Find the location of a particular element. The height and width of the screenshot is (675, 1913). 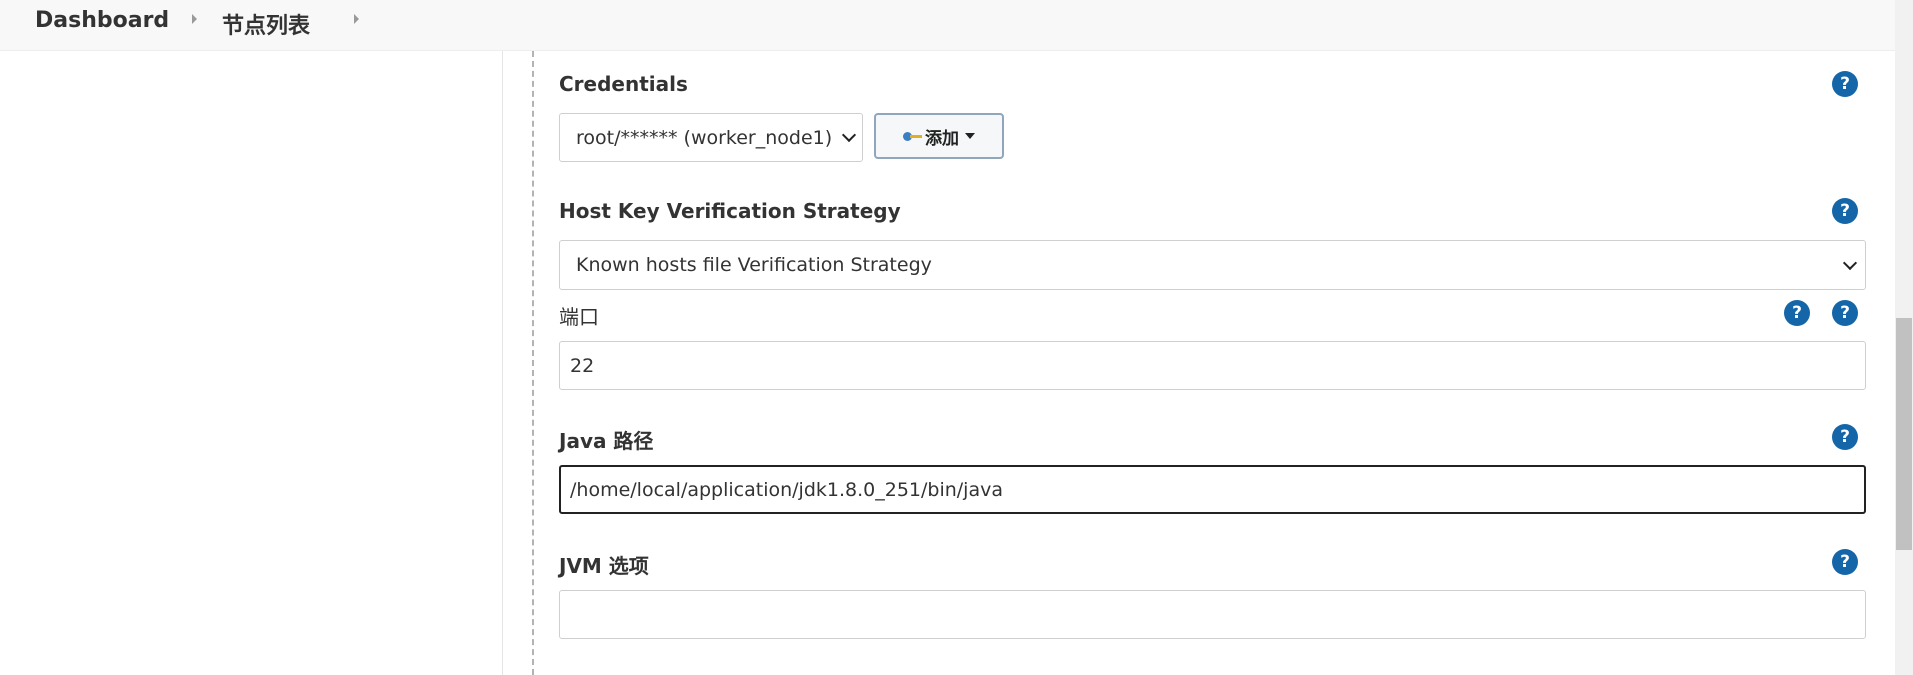

port-value: 22 is located at coordinates (582, 365).